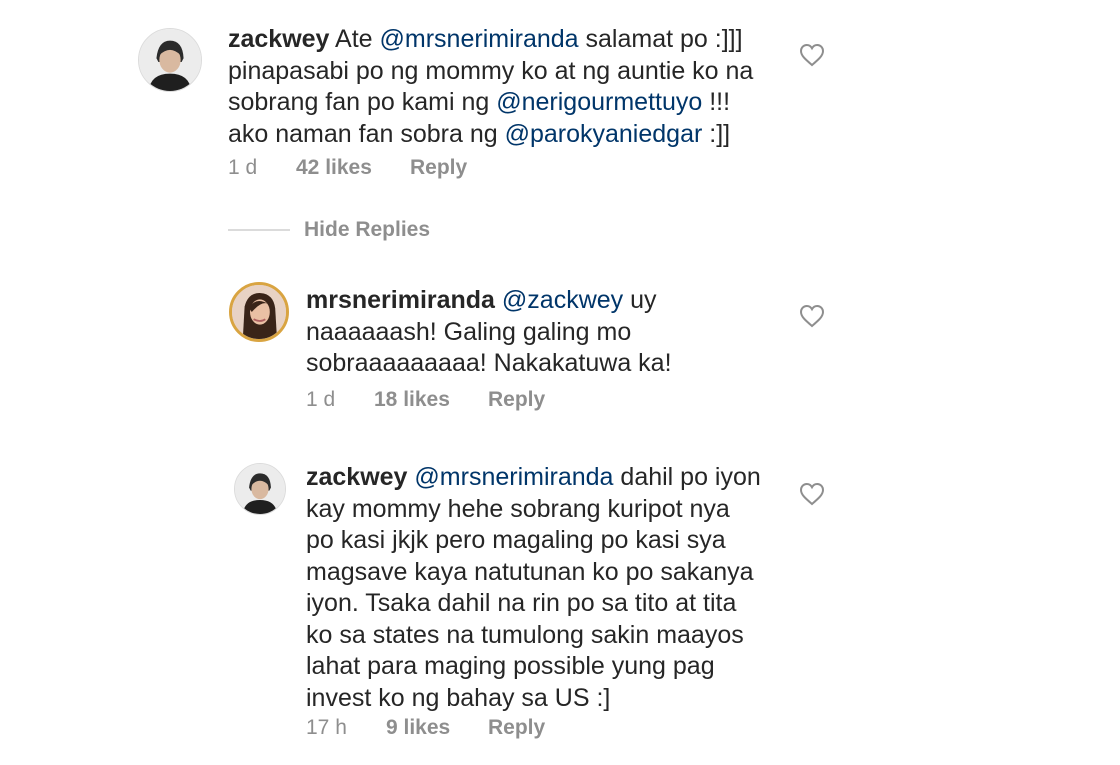 The width and height of the screenshot is (1120, 765). I want to click on reply-button: Reply, so click(516, 728).